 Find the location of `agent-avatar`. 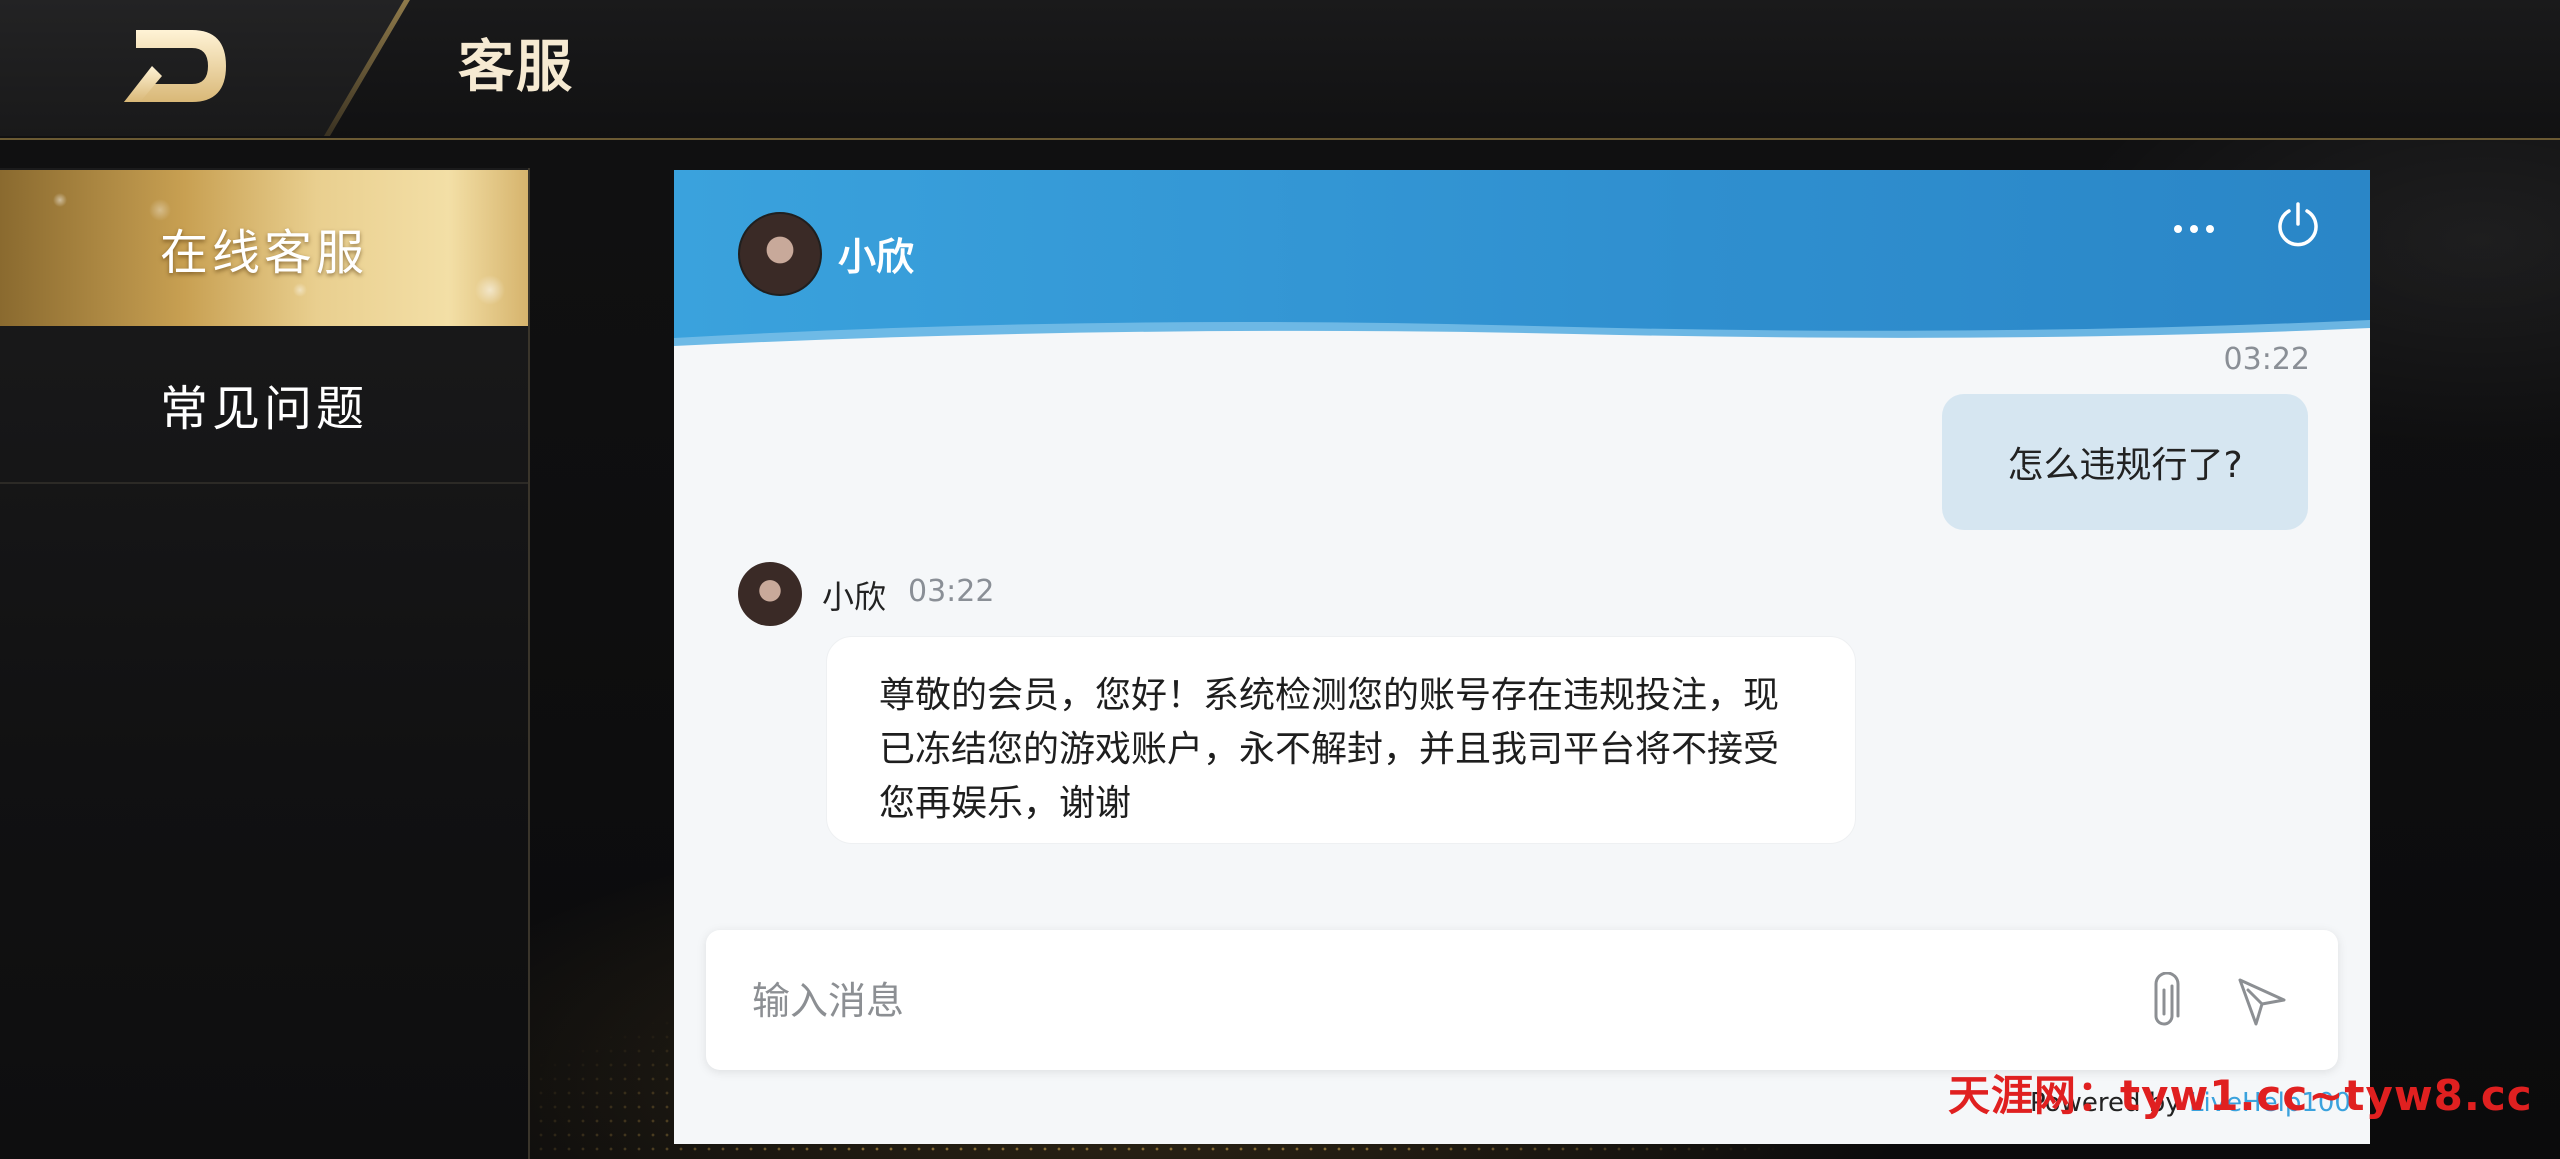

agent-avatar is located at coordinates (780, 254).